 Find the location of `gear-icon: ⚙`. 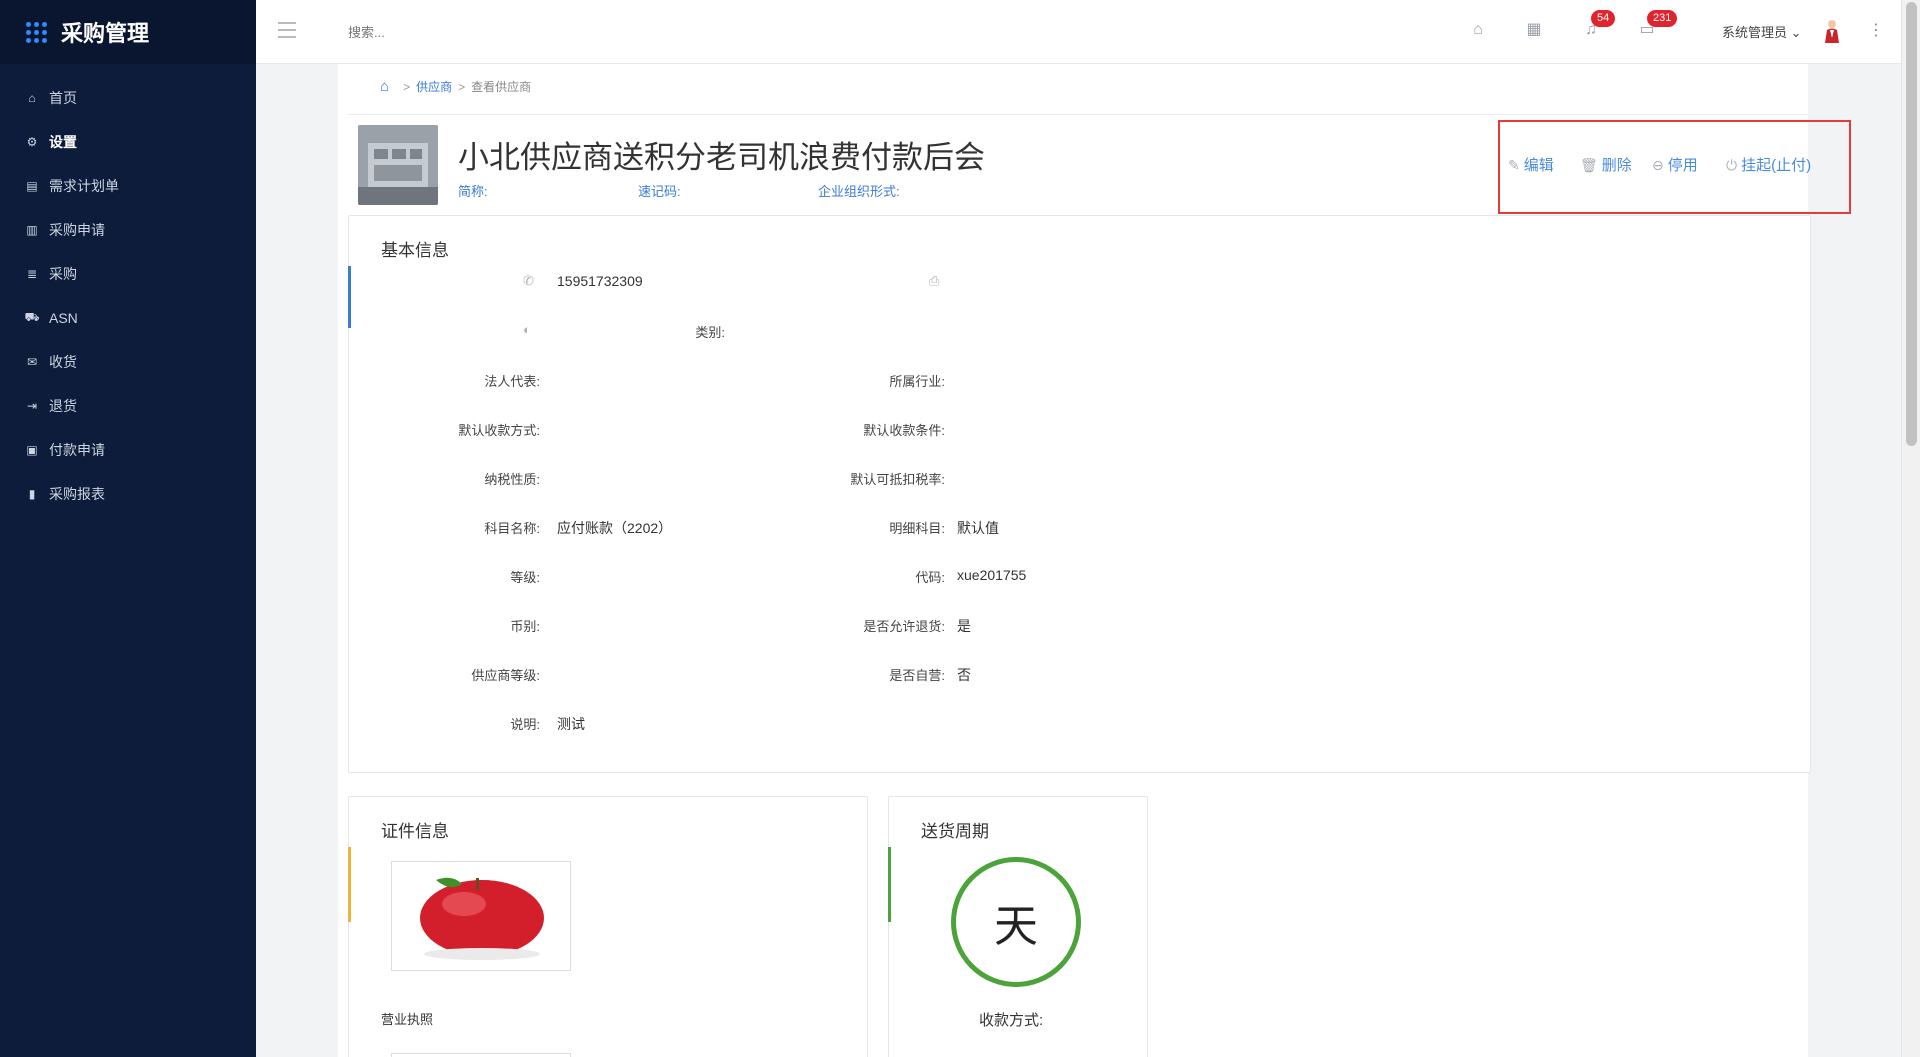

gear-icon: ⚙ is located at coordinates (32, 142).